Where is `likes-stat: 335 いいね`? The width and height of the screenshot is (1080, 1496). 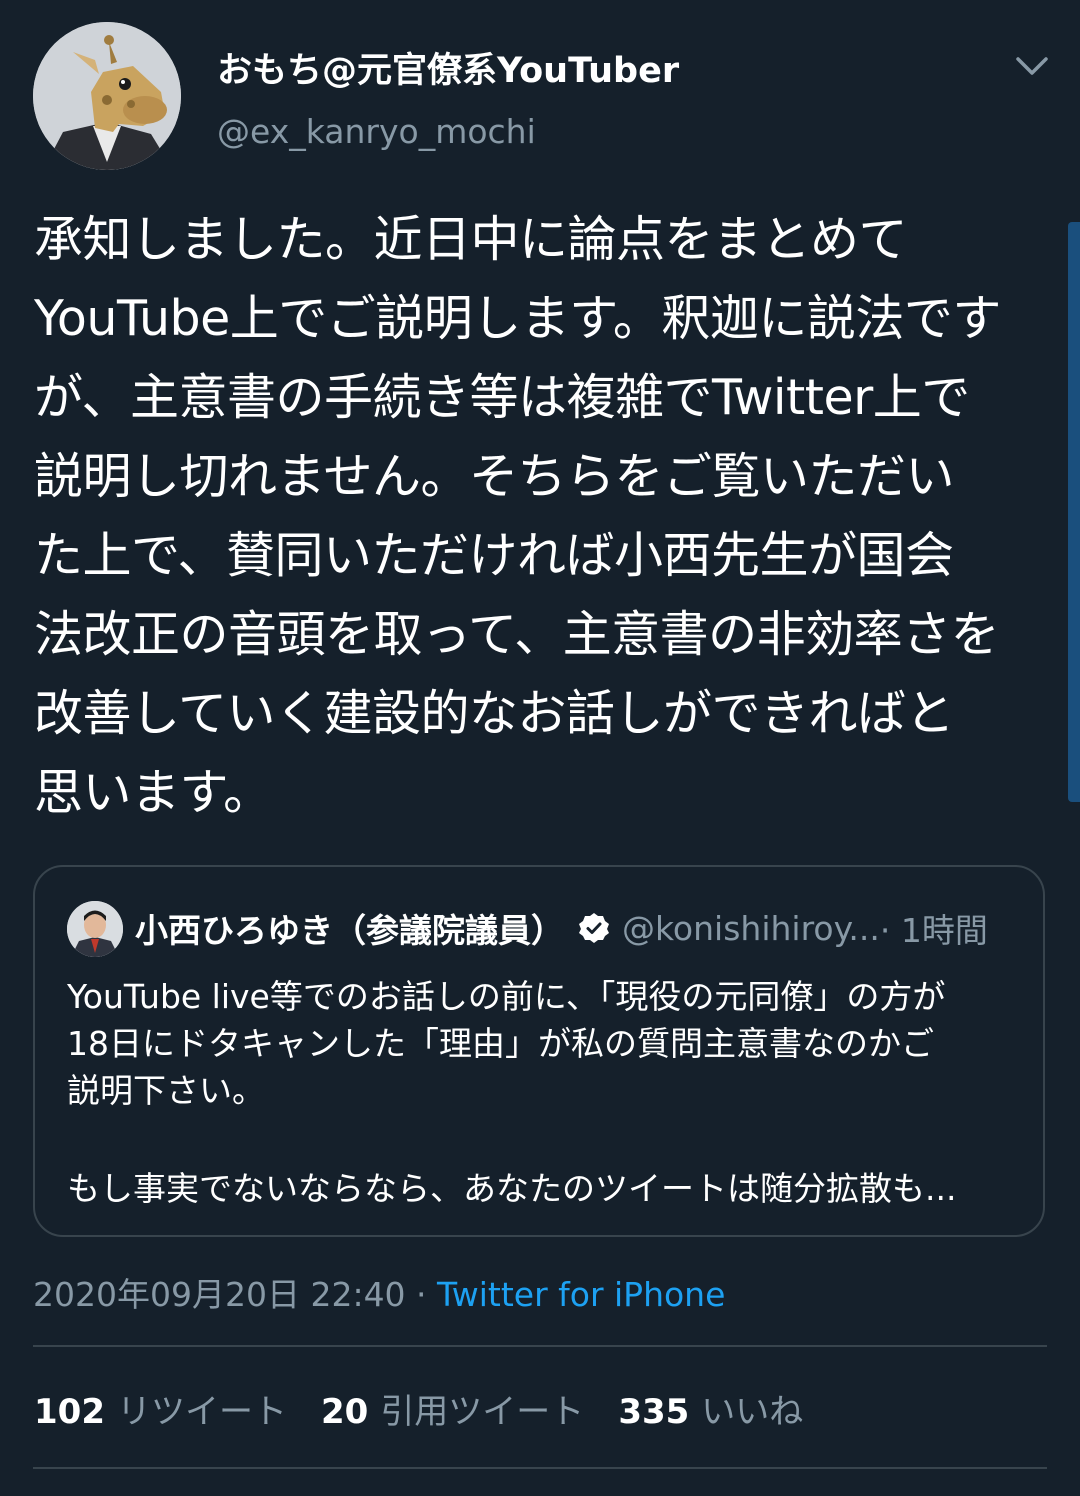
likes-stat: 335 いいね is located at coordinates (710, 1408).